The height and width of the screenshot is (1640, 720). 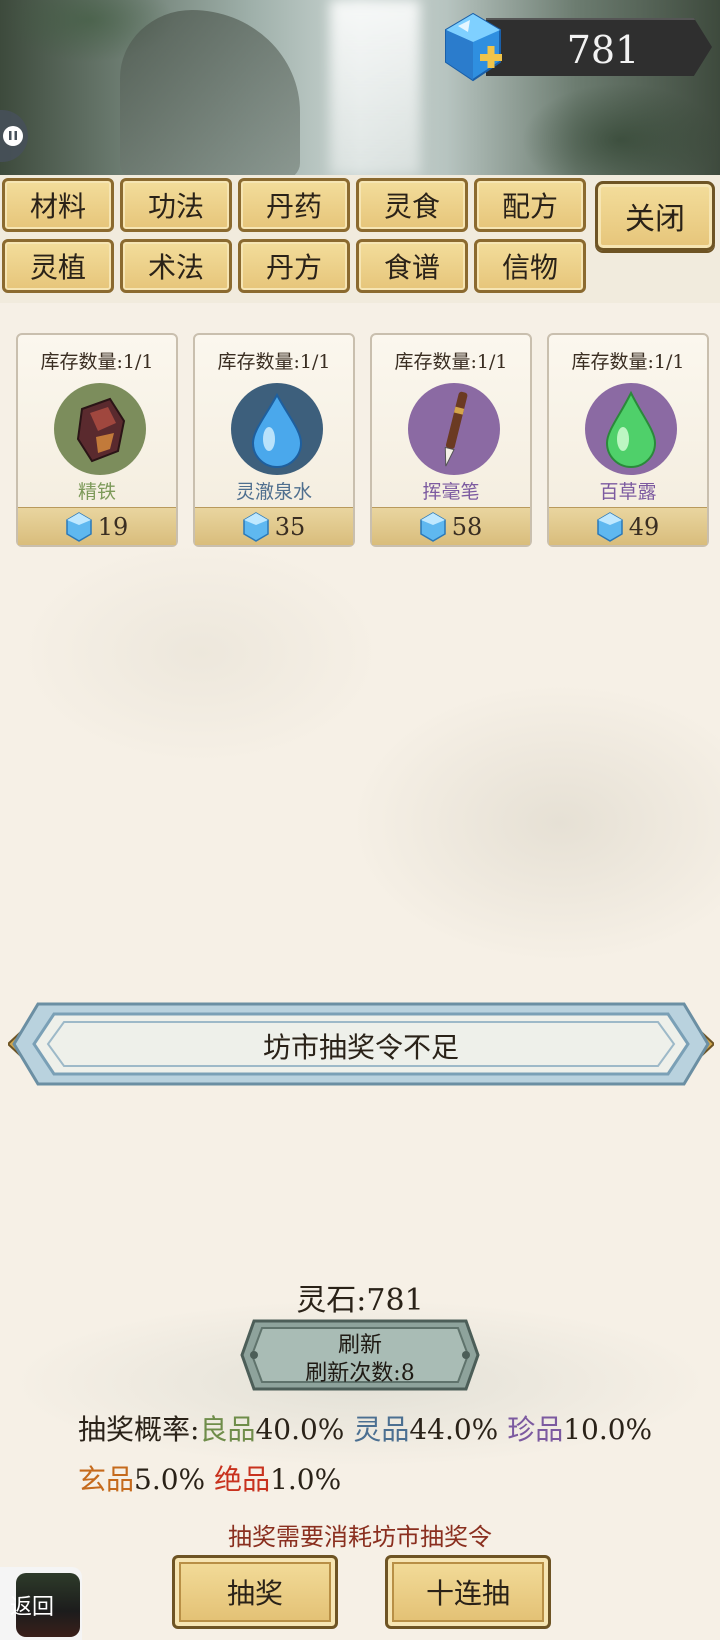 I want to click on quality-good-value: 40.0%, so click(x=300, y=1429).